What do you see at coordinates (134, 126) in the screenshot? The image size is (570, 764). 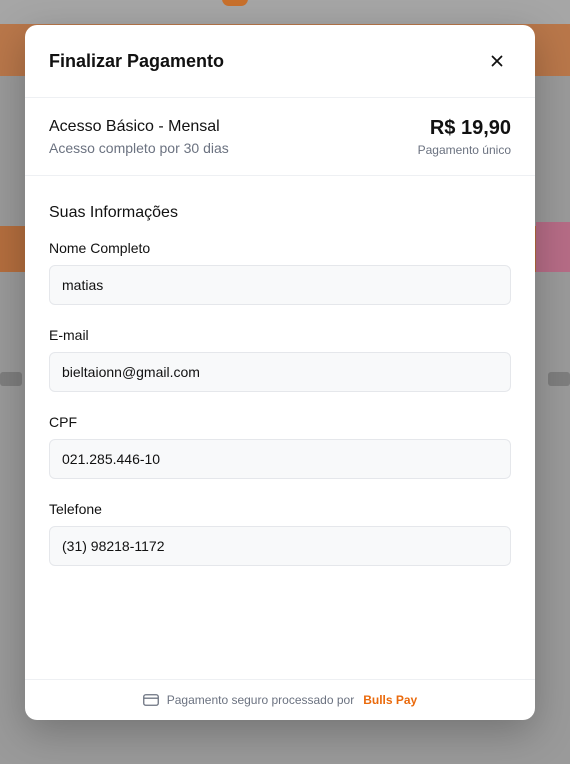 I see `plan-name: Acesso Básico - Mensal` at bounding box center [134, 126].